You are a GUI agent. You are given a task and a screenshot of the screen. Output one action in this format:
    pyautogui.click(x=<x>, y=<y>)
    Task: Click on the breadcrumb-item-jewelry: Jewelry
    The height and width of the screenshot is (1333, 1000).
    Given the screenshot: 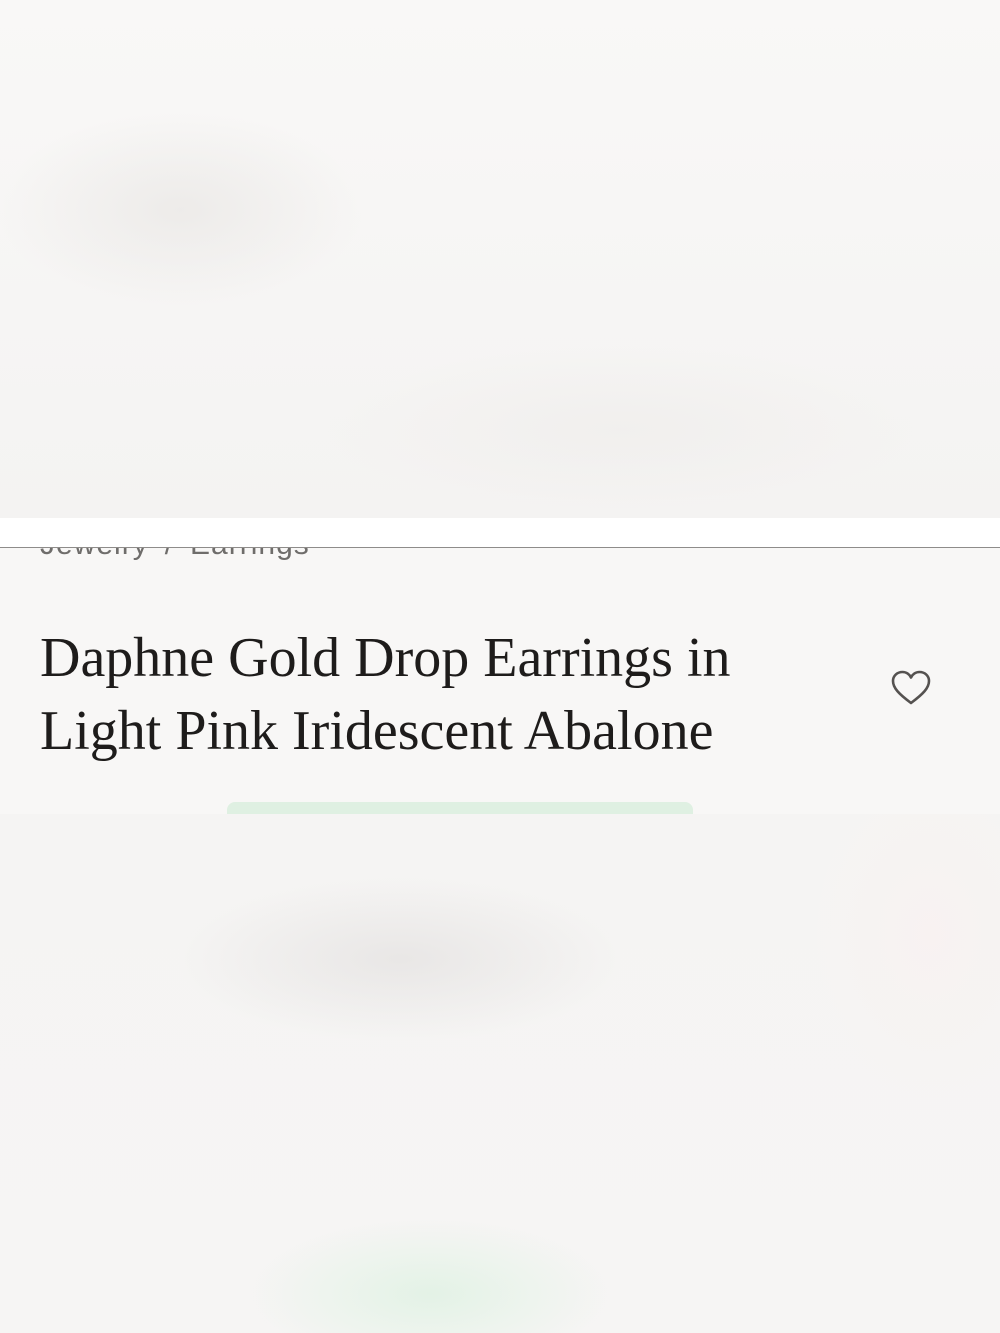 What is the action you would take?
    pyautogui.click(x=94, y=554)
    